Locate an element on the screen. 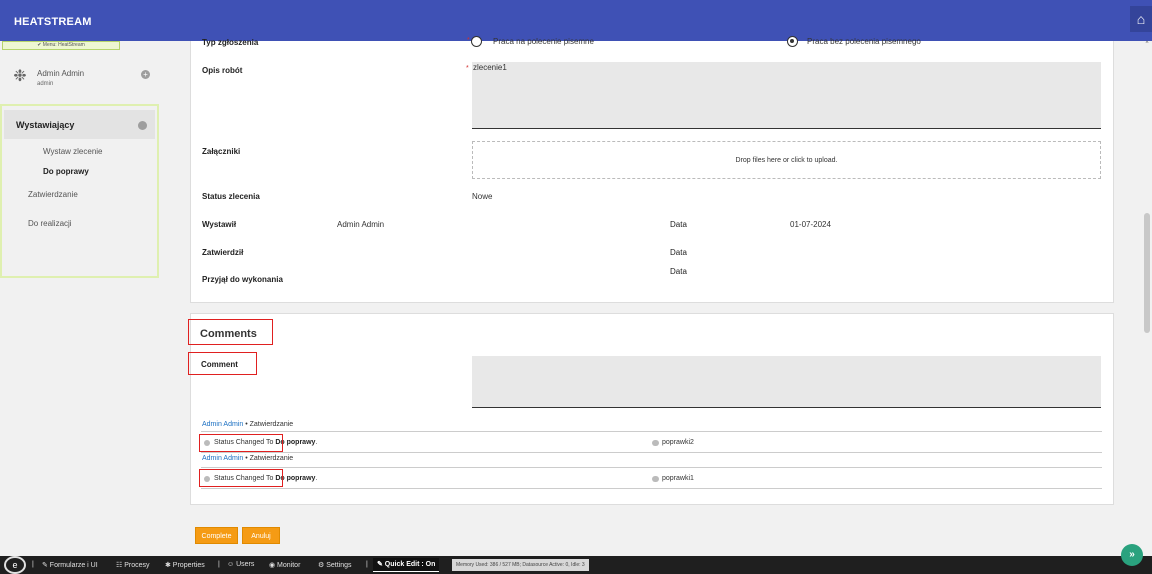 This screenshot has width=1152, height=574. opis-robot-textarea: zlecenie1 is located at coordinates (786, 95).